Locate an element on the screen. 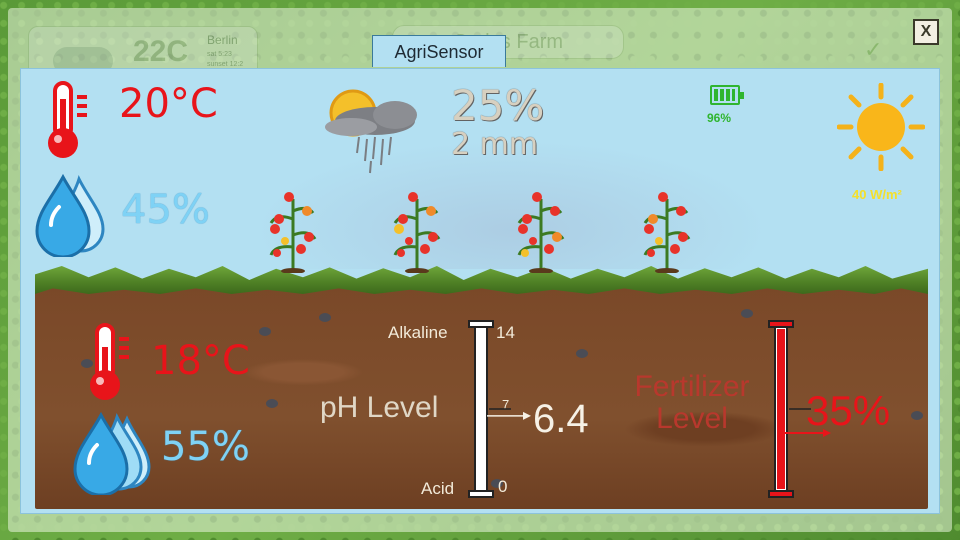 Image resolution: width=960 pixels, height=540 pixels. weather-city: Berlin is located at coordinates (222, 40).